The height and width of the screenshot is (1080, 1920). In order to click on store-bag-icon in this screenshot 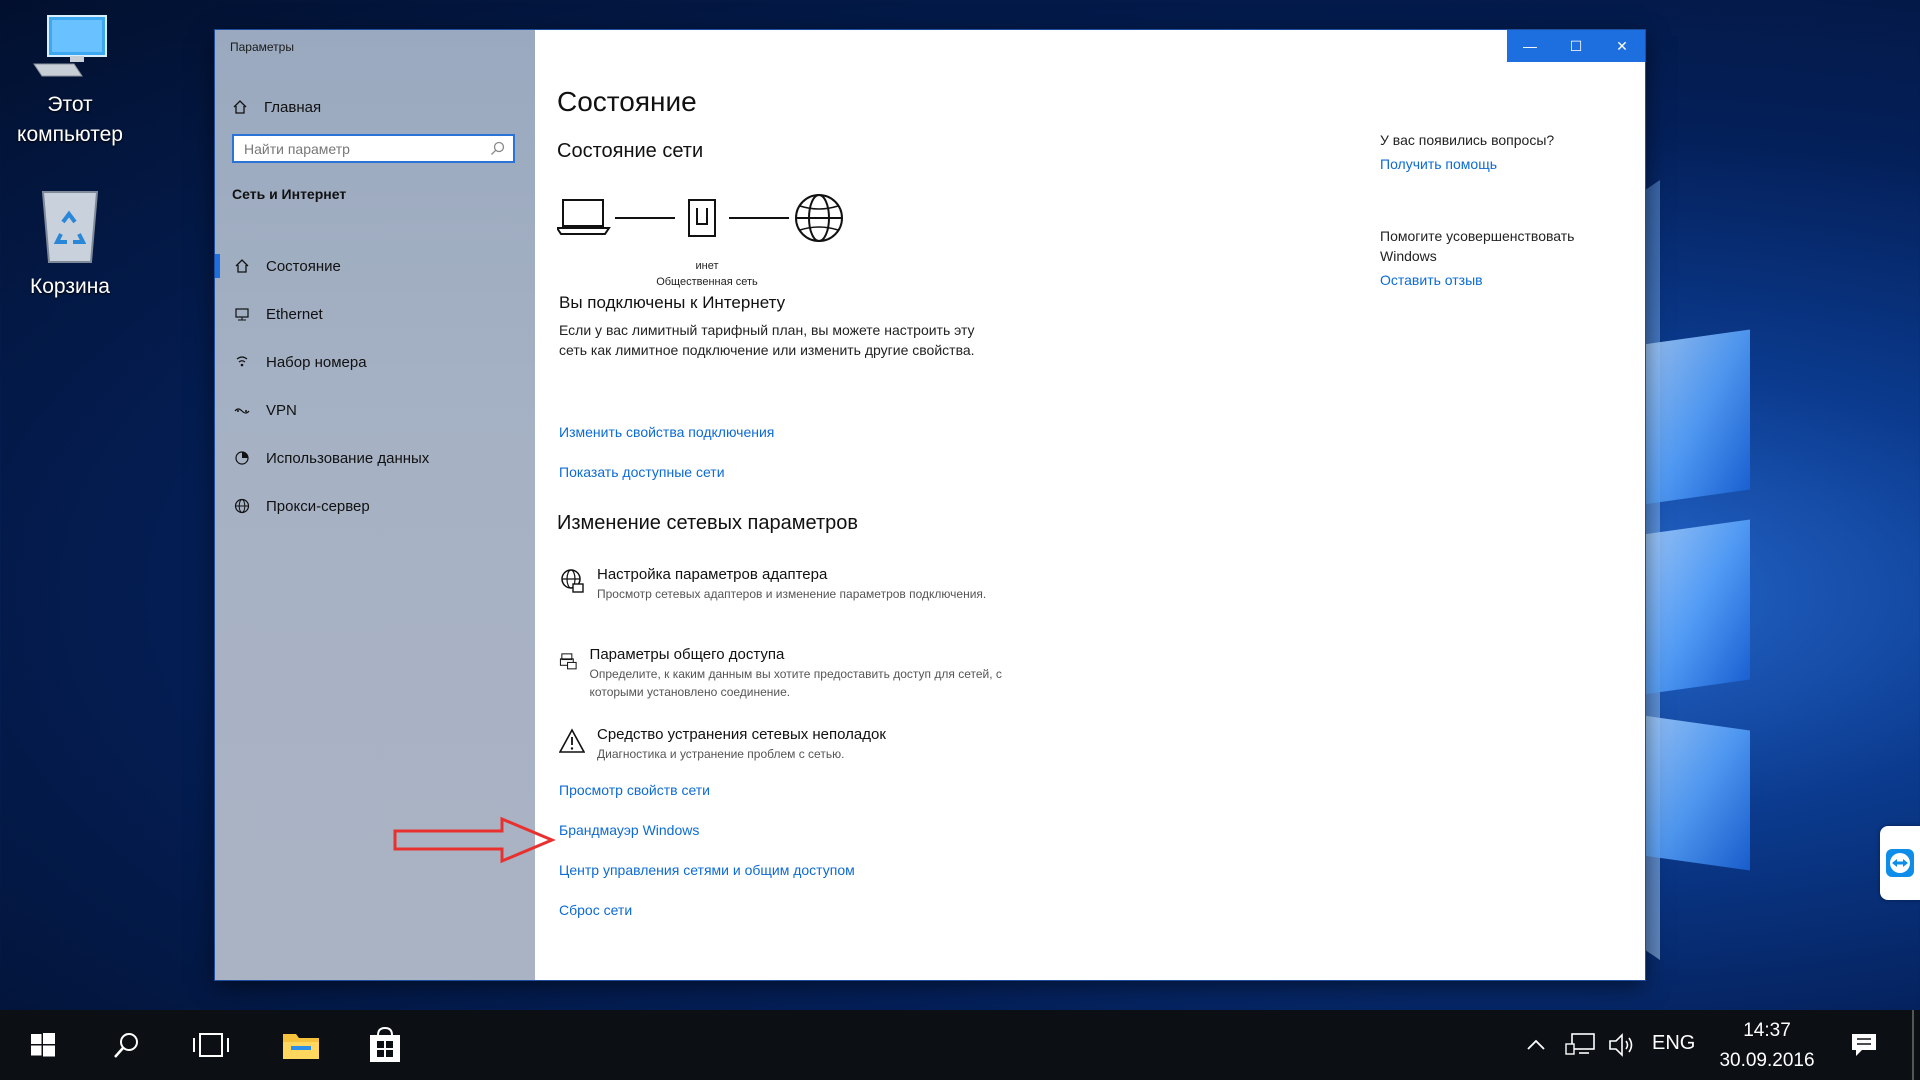, I will do `click(385, 1044)`.